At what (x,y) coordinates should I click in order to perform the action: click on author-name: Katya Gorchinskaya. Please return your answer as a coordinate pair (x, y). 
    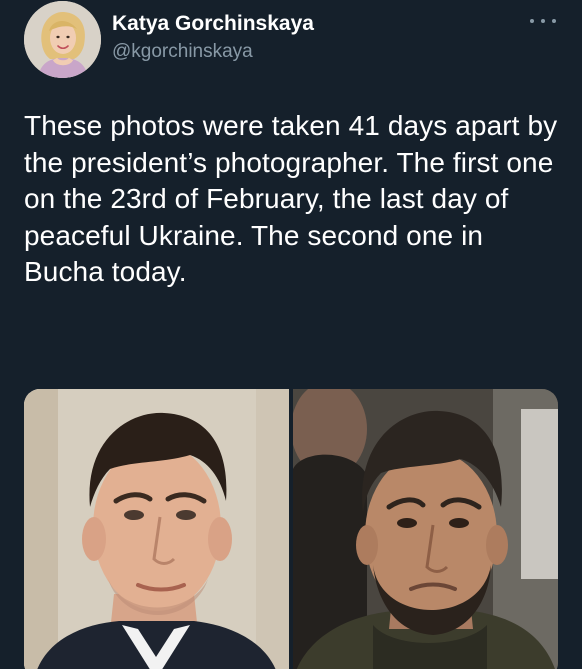
    Looking at the image, I should click on (213, 24).